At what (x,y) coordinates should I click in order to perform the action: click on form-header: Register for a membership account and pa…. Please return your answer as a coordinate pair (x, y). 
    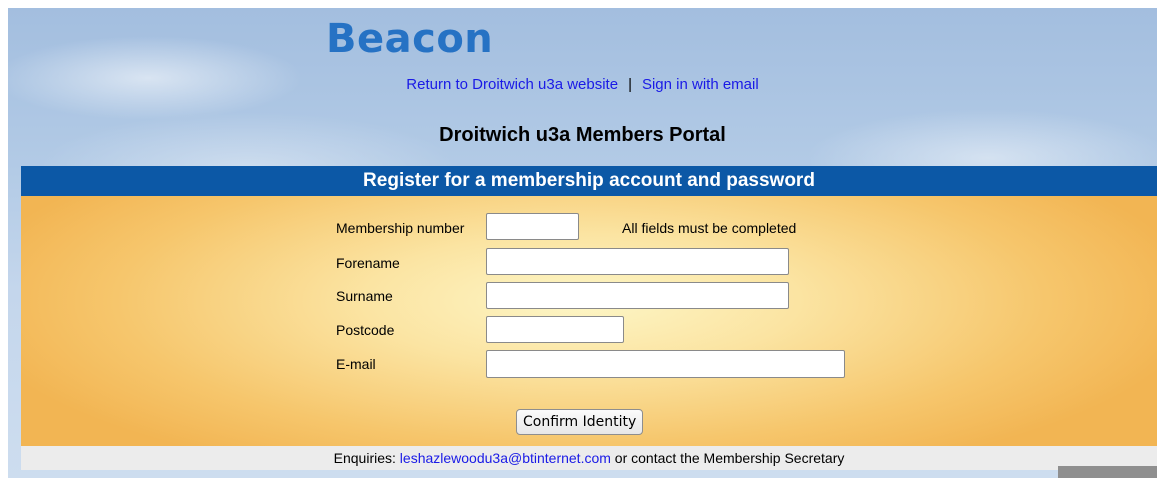
    Looking at the image, I should click on (589, 181).